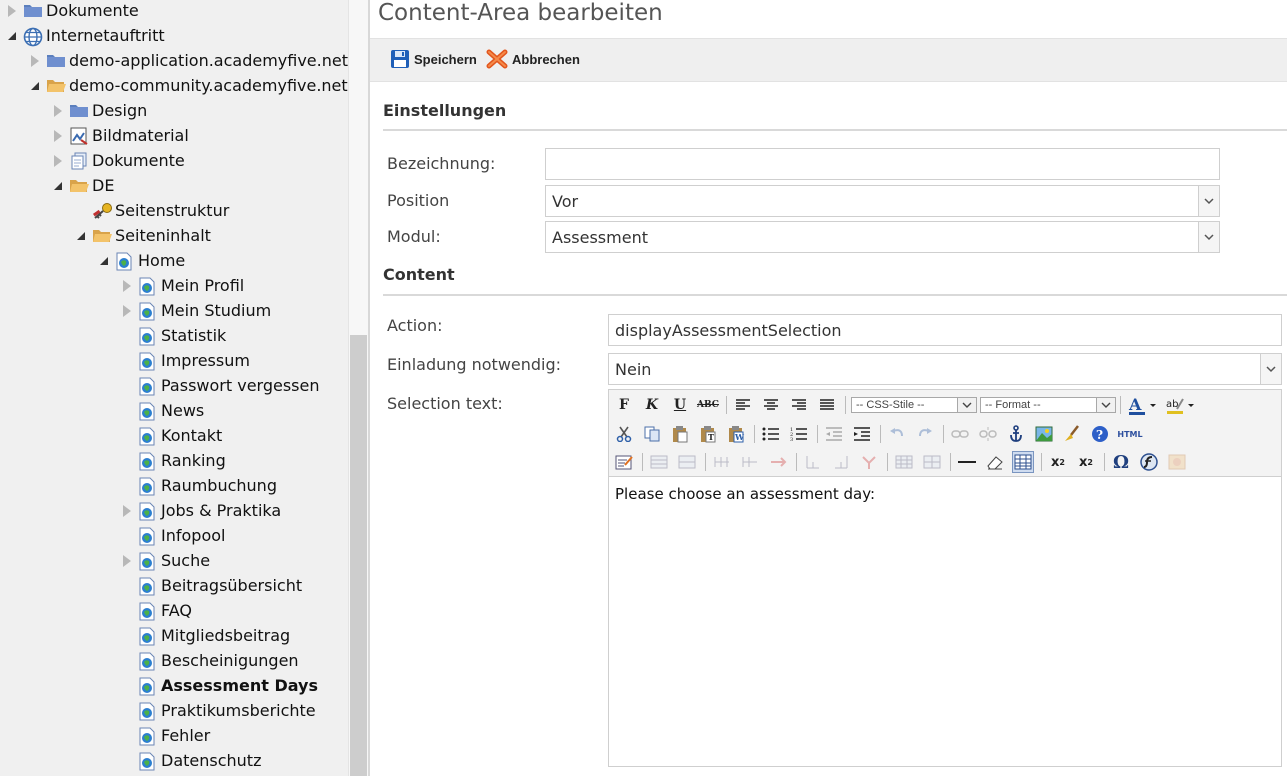 The image size is (1287, 776). What do you see at coordinates (882, 201) in the screenshot?
I see `position-select: Vor` at bounding box center [882, 201].